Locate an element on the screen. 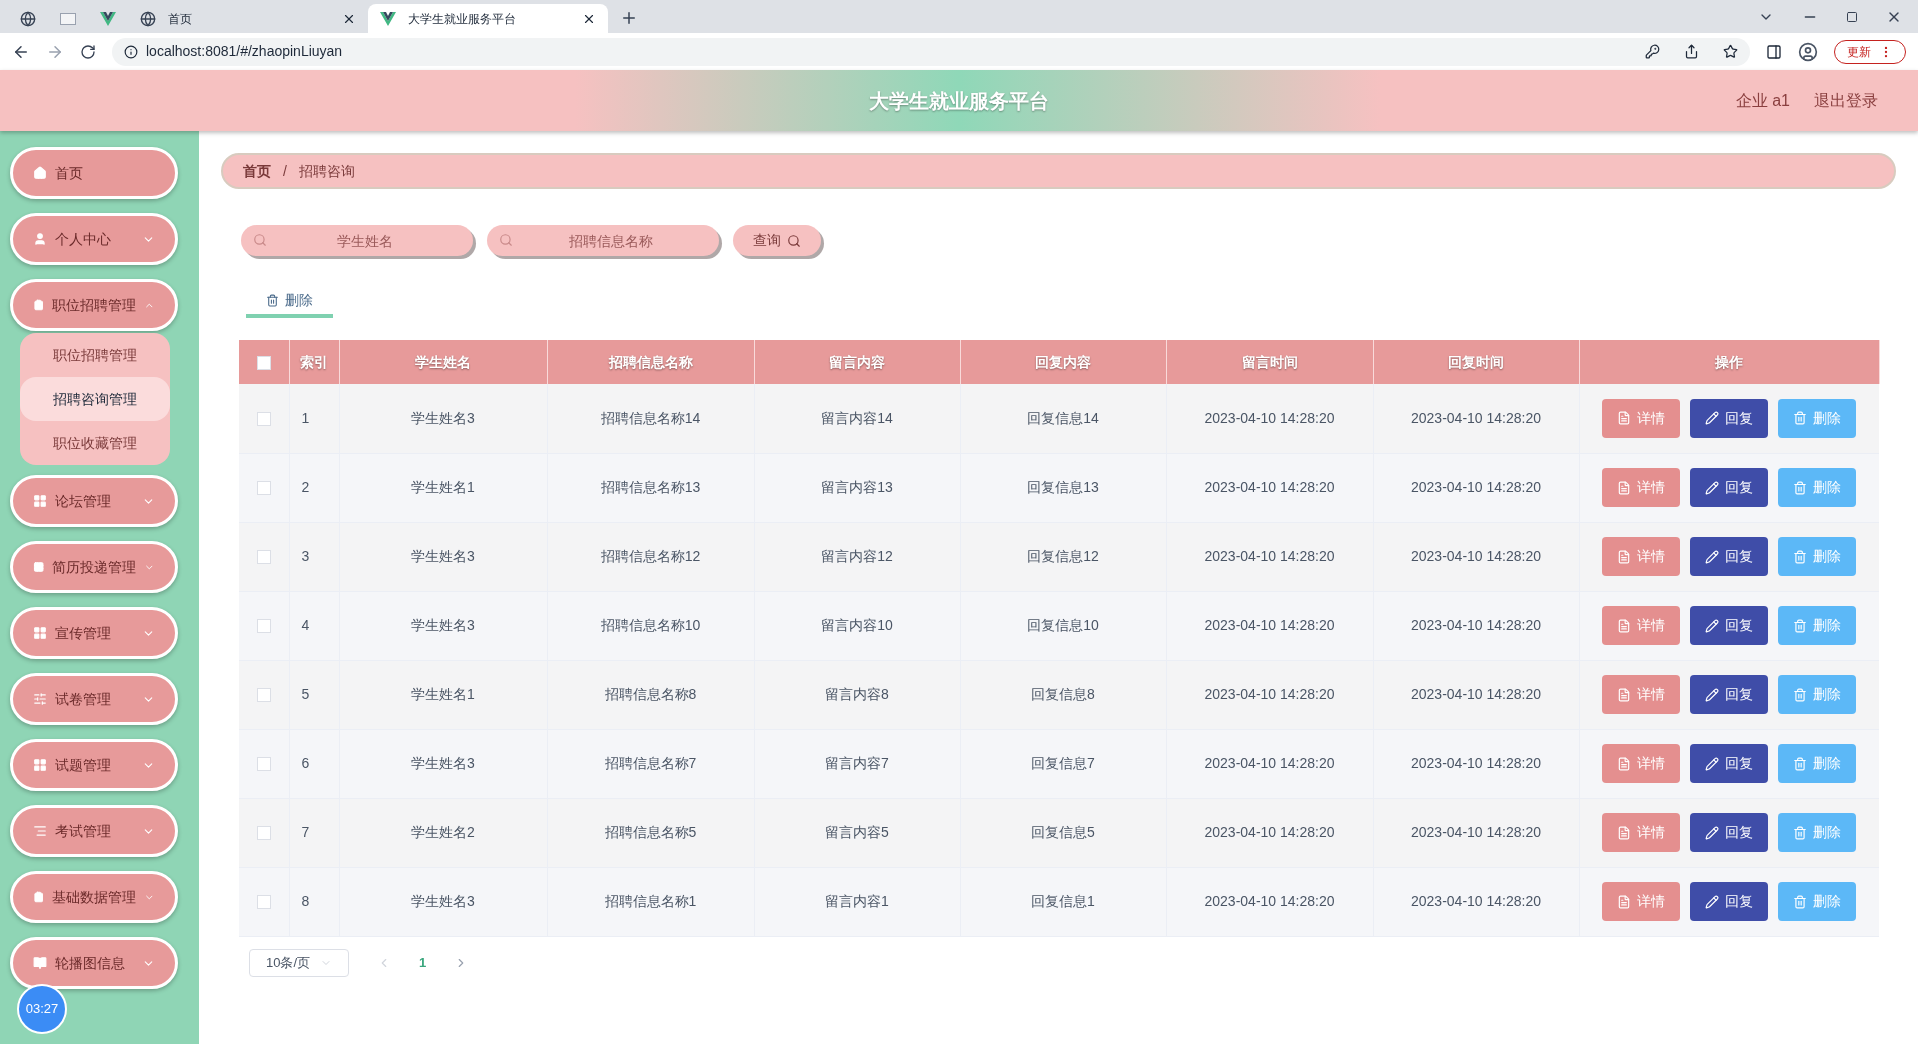 The width and height of the screenshot is (1918, 1044). browser-tab: 首页 is located at coordinates (248, 18).